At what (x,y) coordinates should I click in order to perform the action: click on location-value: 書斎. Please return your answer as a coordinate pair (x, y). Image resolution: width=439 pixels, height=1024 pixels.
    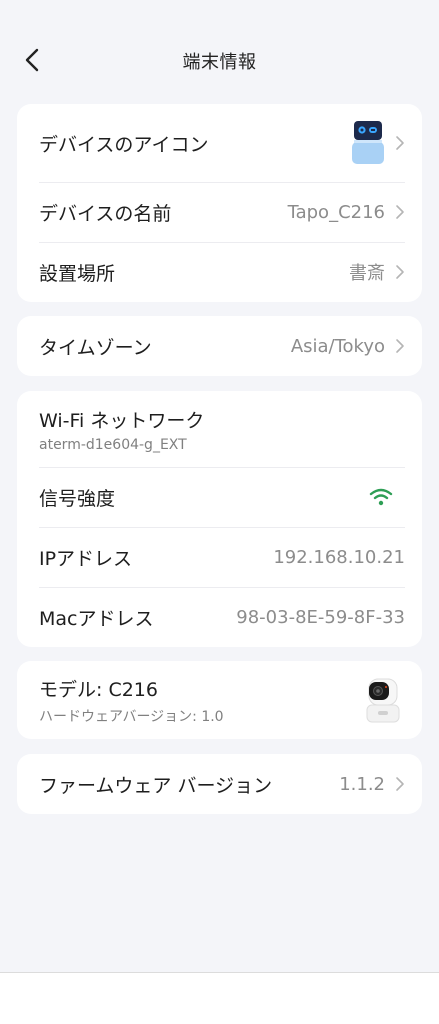
    Looking at the image, I should click on (367, 273).